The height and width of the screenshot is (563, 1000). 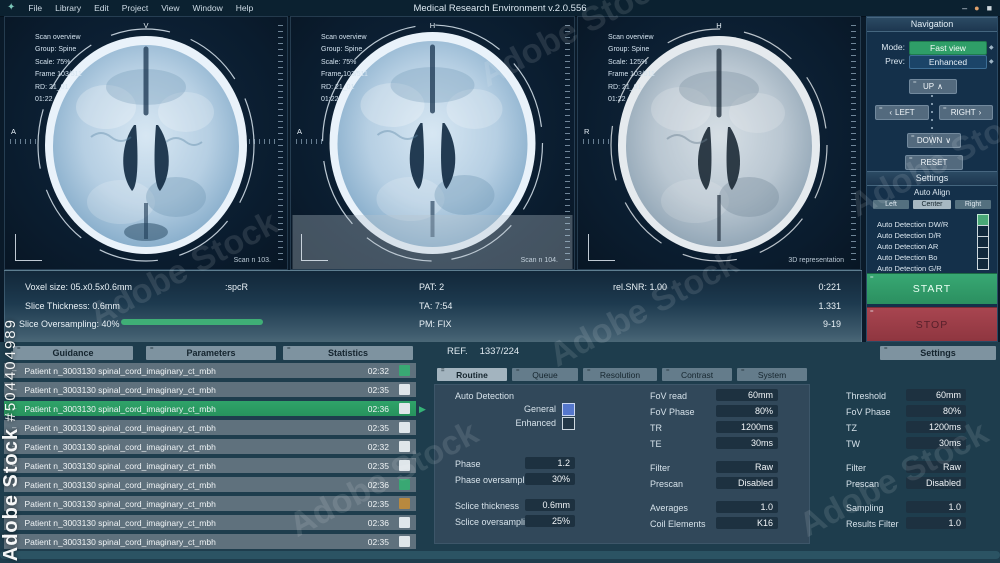 What do you see at coordinates (936, 507) in the screenshot?
I see `sampling-value: 1.0` at bounding box center [936, 507].